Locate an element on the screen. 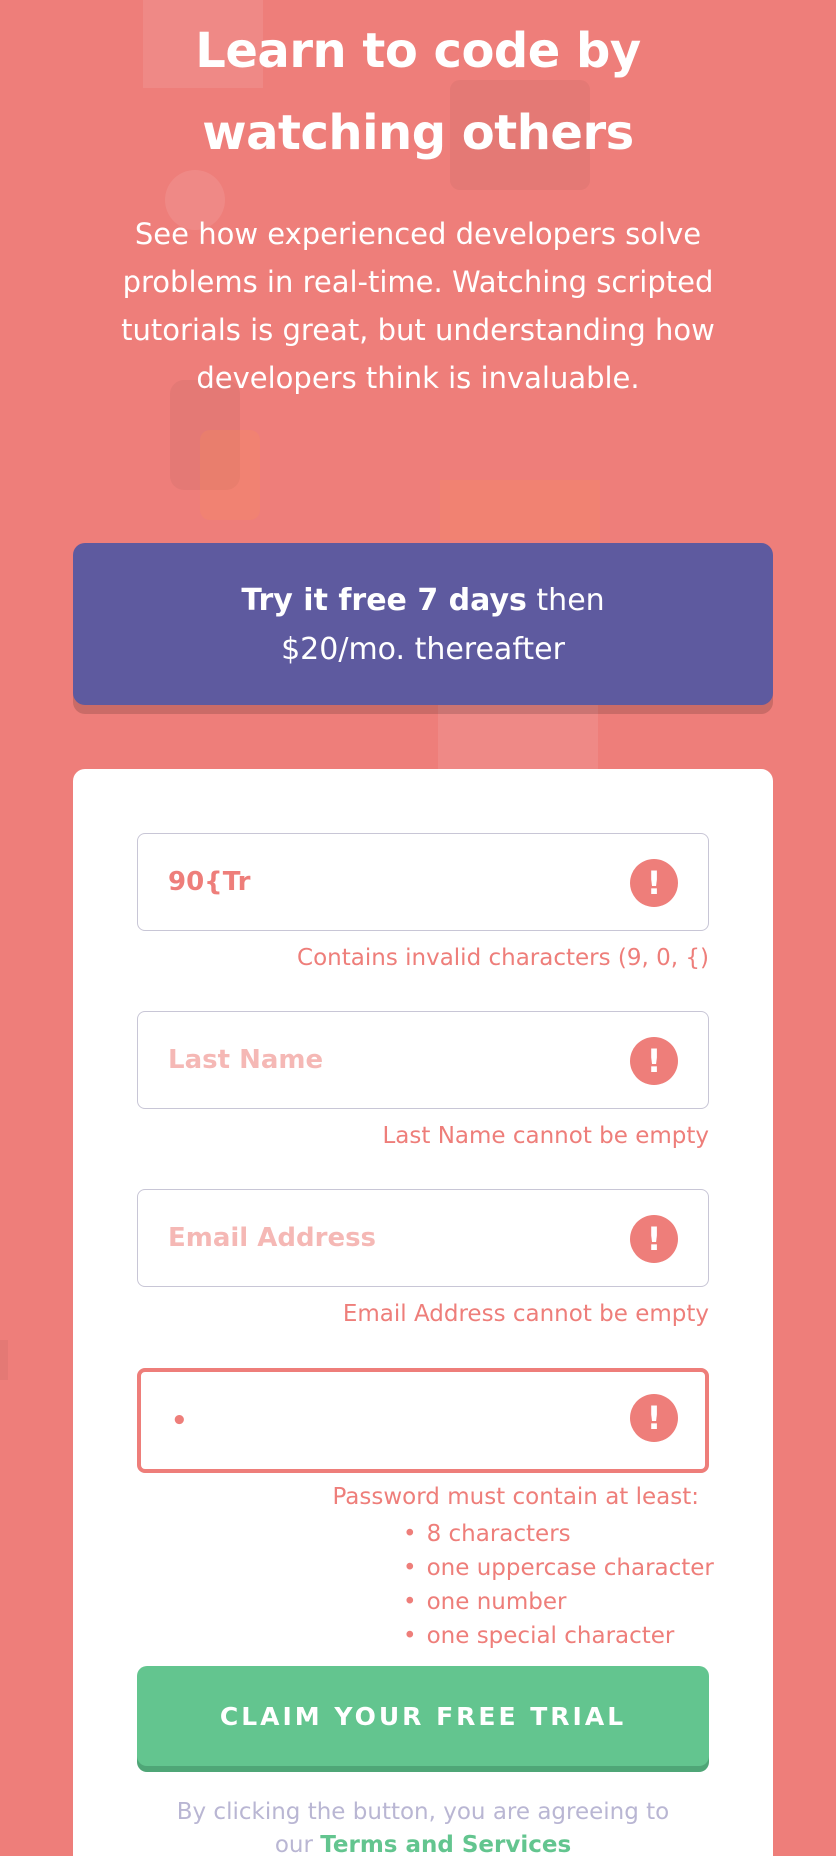 The image size is (836, 1856). password-error-title: Password must contain at least: is located at coordinates (515, 1497).